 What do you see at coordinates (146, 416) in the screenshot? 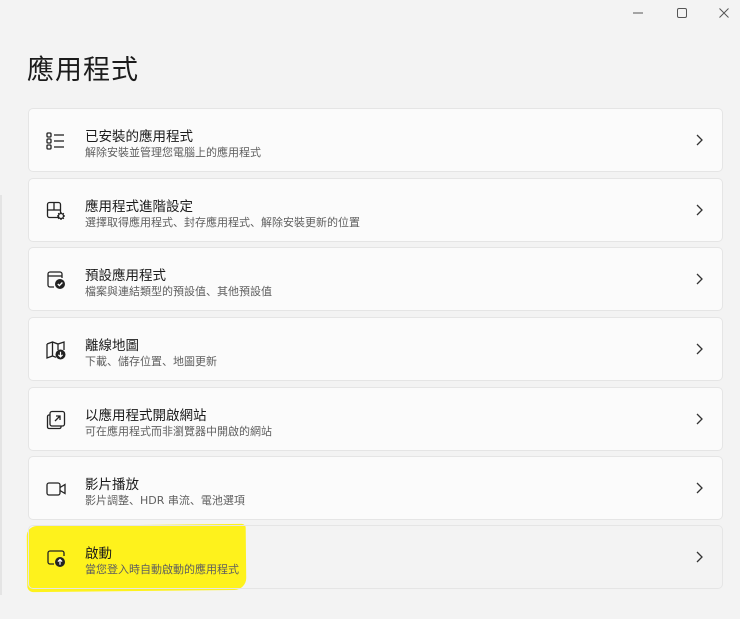
I see `item-title: 以應用程式開啟網站` at bounding box center [146, 416].